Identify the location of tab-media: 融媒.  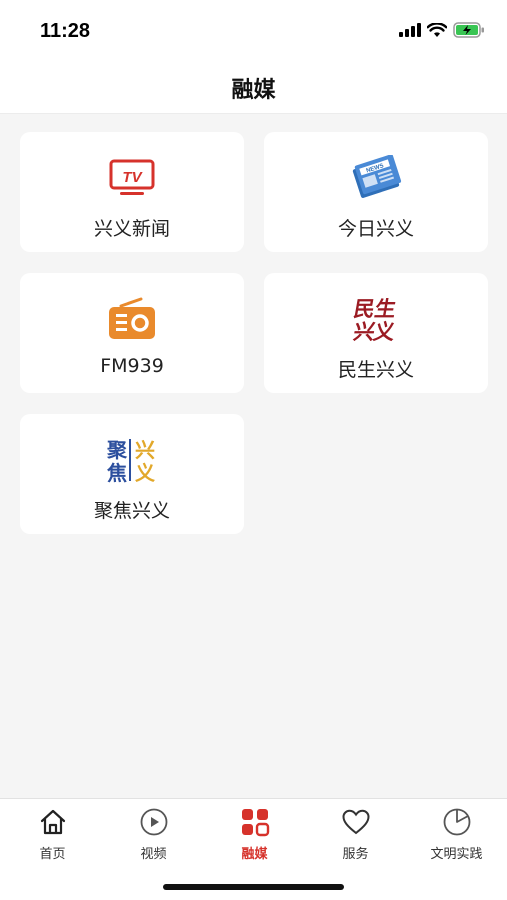
(254, 835).